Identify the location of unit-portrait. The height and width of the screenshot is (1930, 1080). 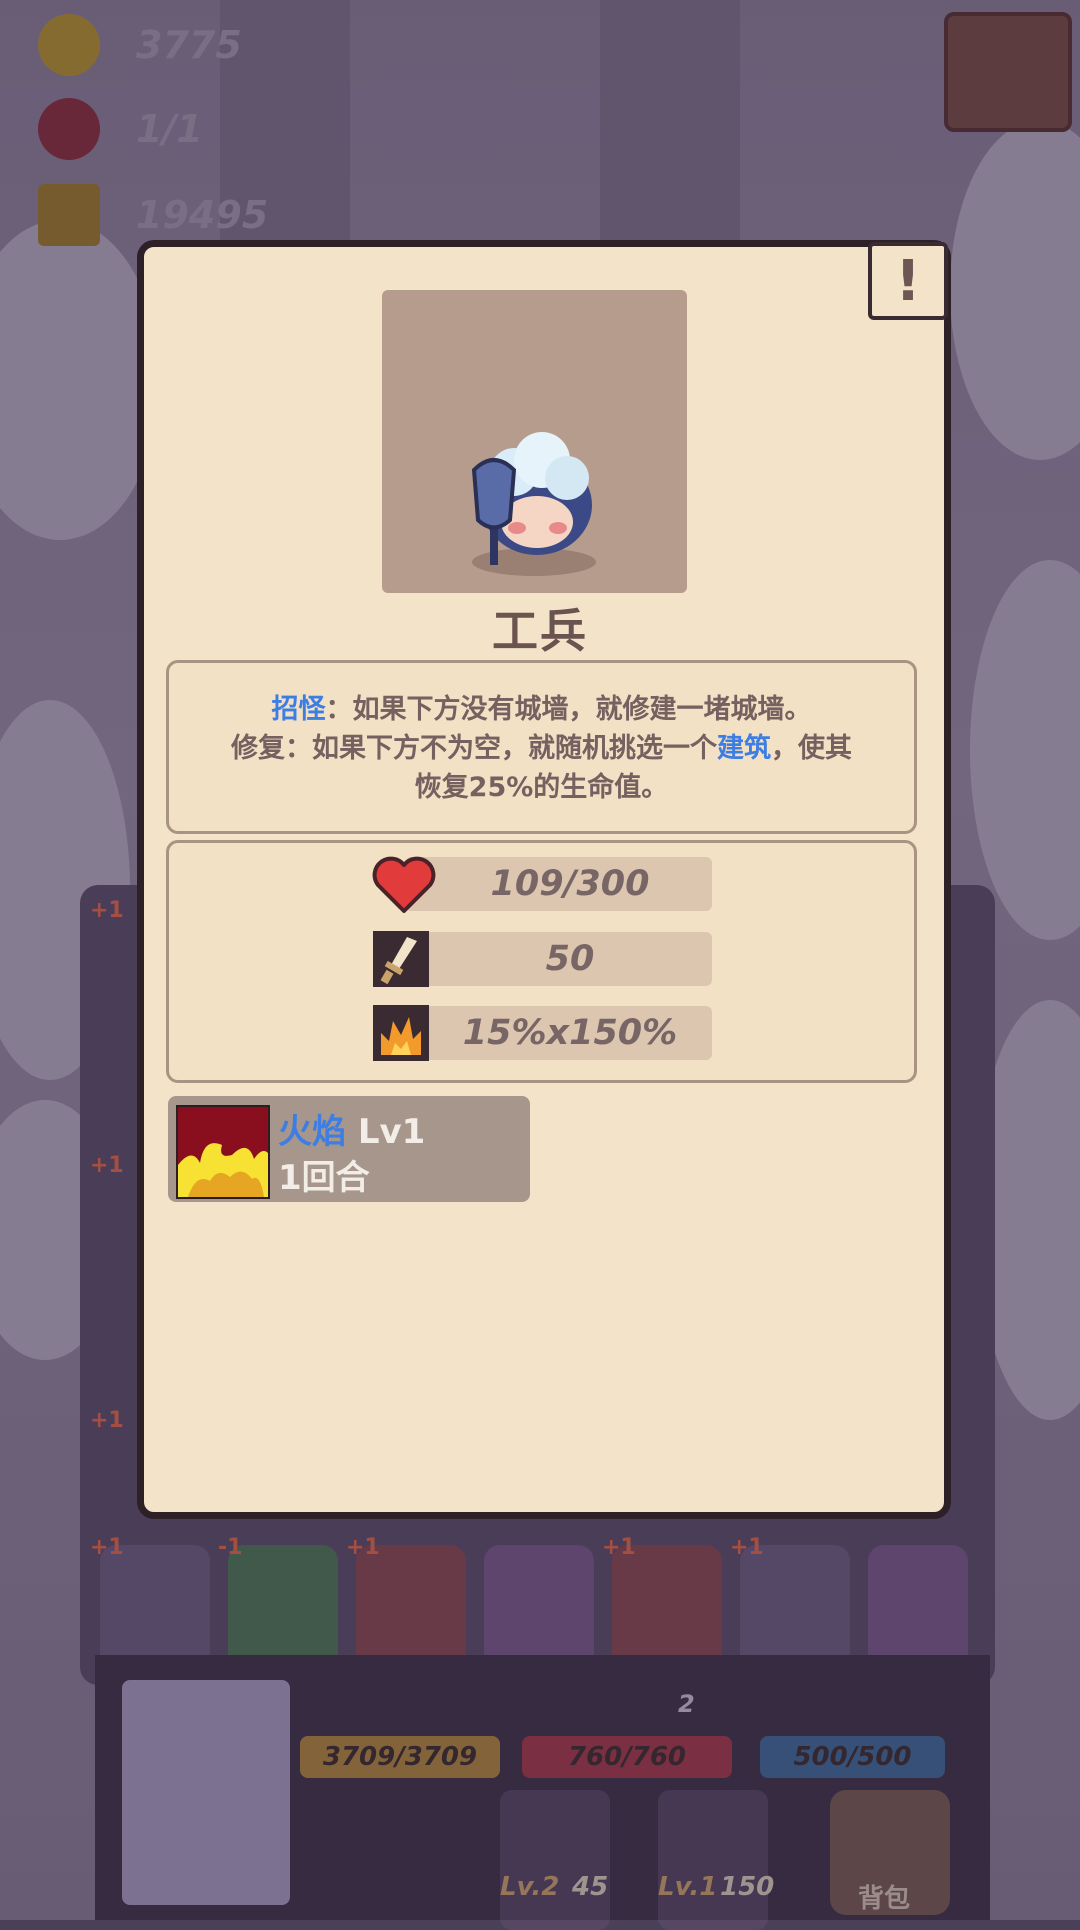
(534, 441).